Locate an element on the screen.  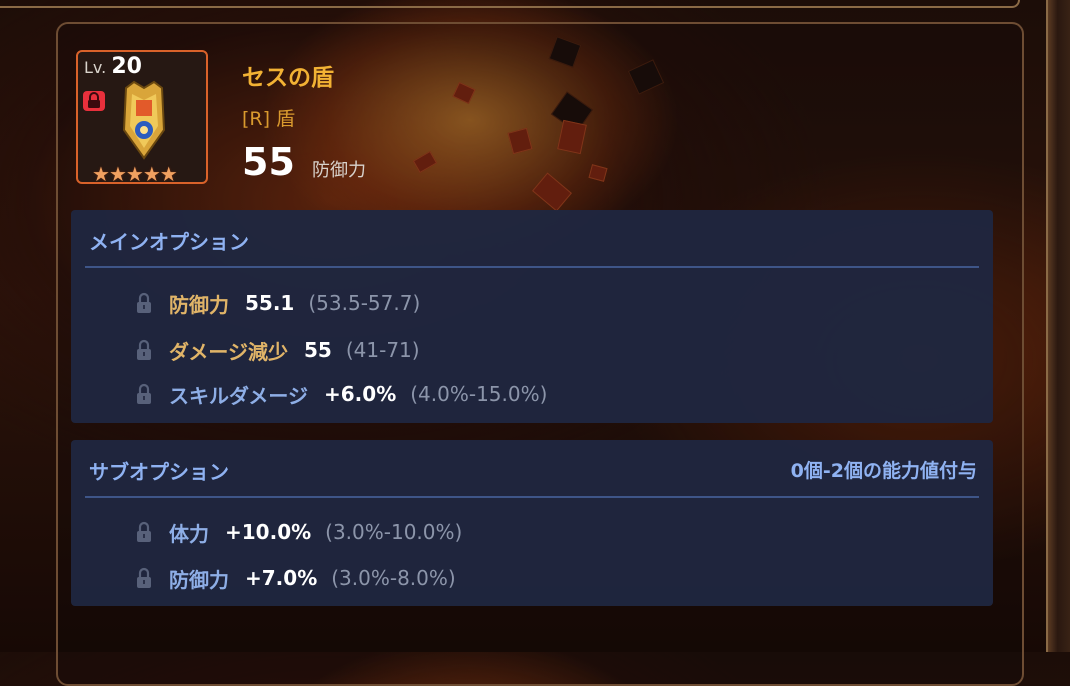
item-type: [R] 盾 is located at coordinates (269, 119).